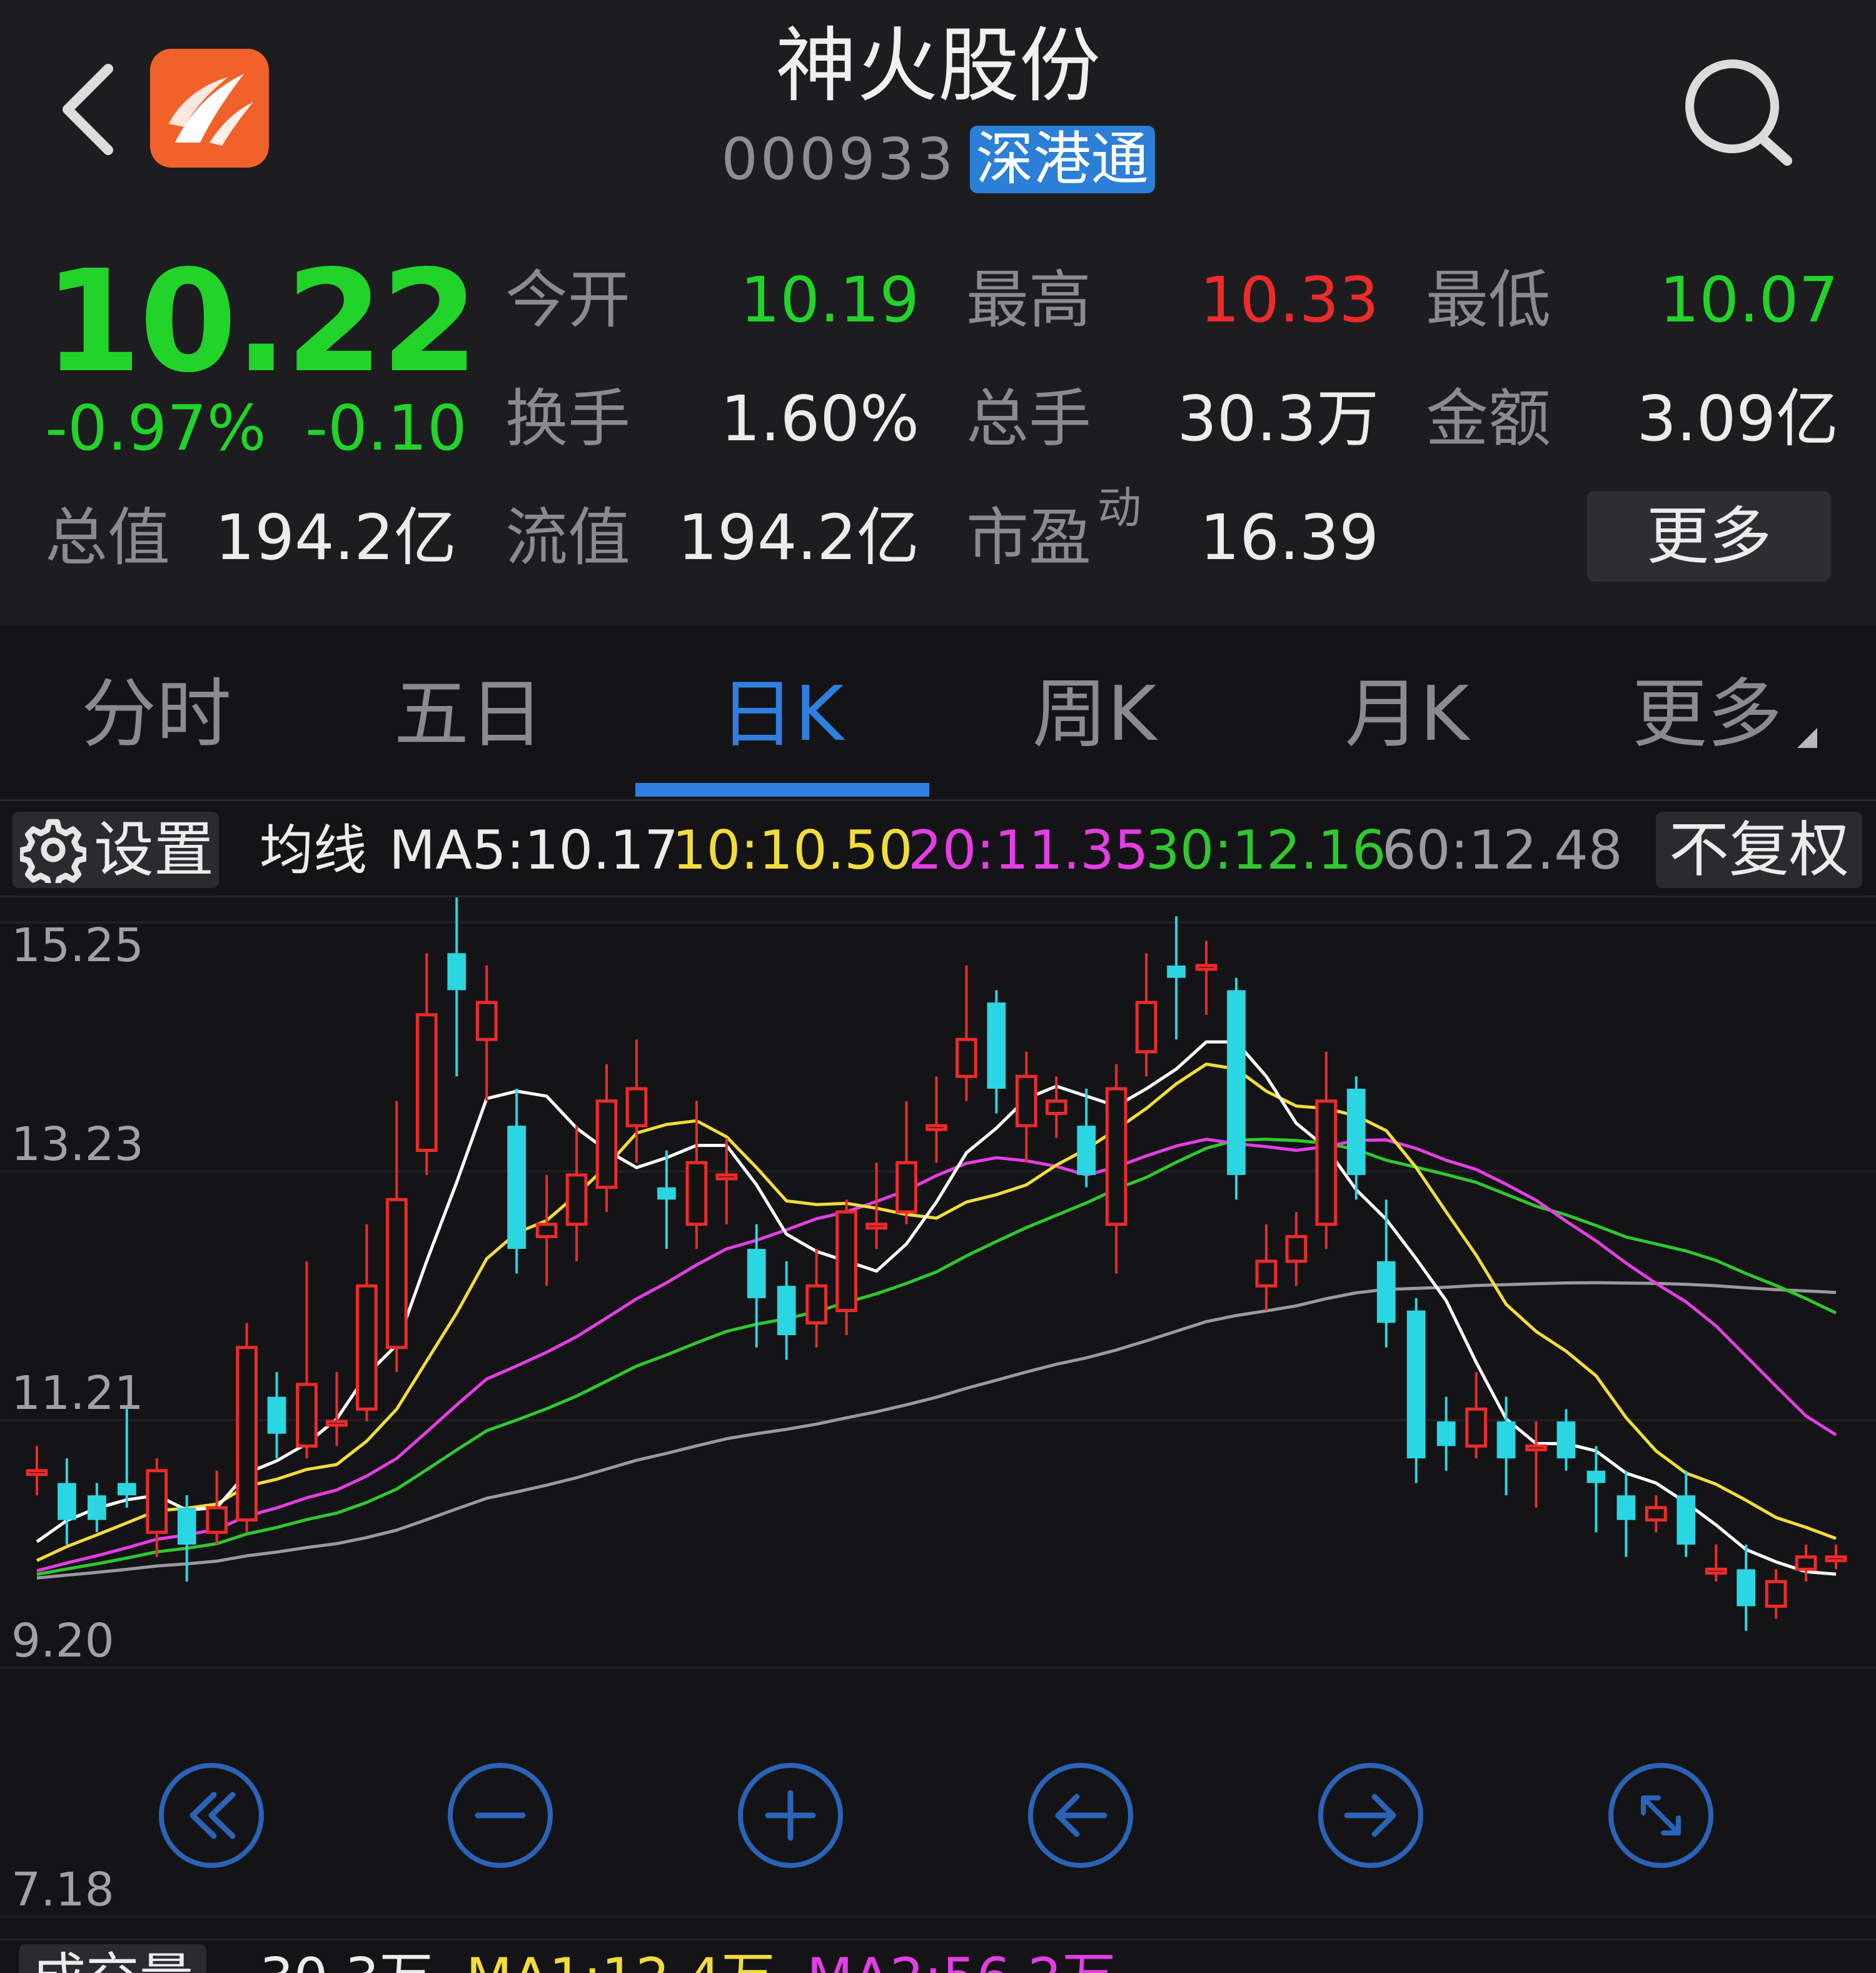 The width and height of the screenshot is (1876, 1973). Describe the element at coordinates (1119, 507) in the screenshot. I see `pe-dynamic-marker: 动` at that location.